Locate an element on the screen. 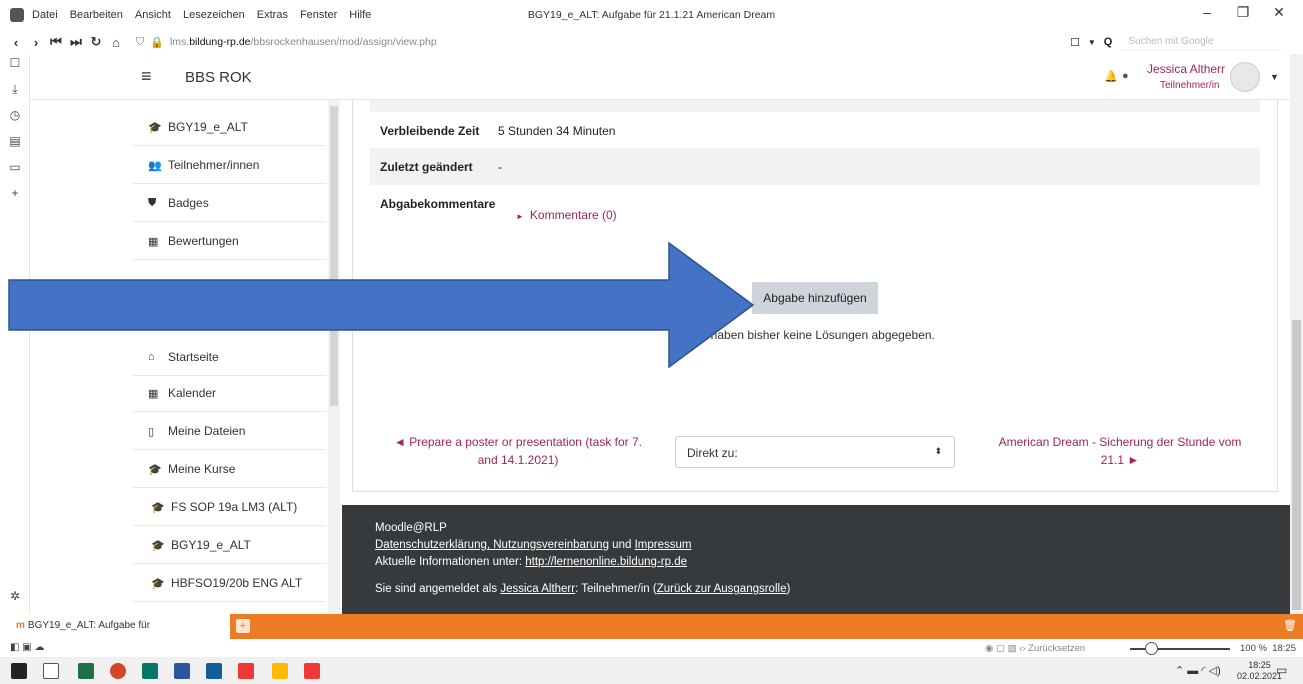 This screenshot has width=1303, height=684. sidebar-item-label: Teilnehmer/innen is located at coordinates (214, 165).